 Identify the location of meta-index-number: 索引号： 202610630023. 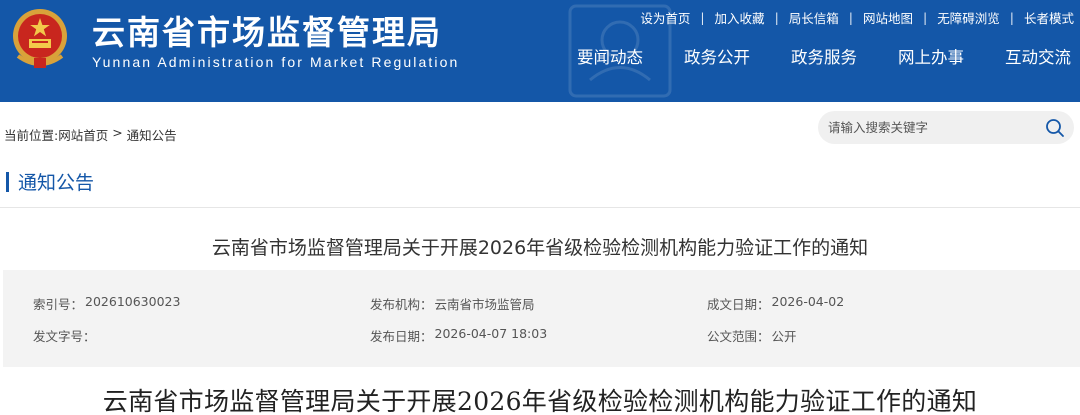
(106, 303).